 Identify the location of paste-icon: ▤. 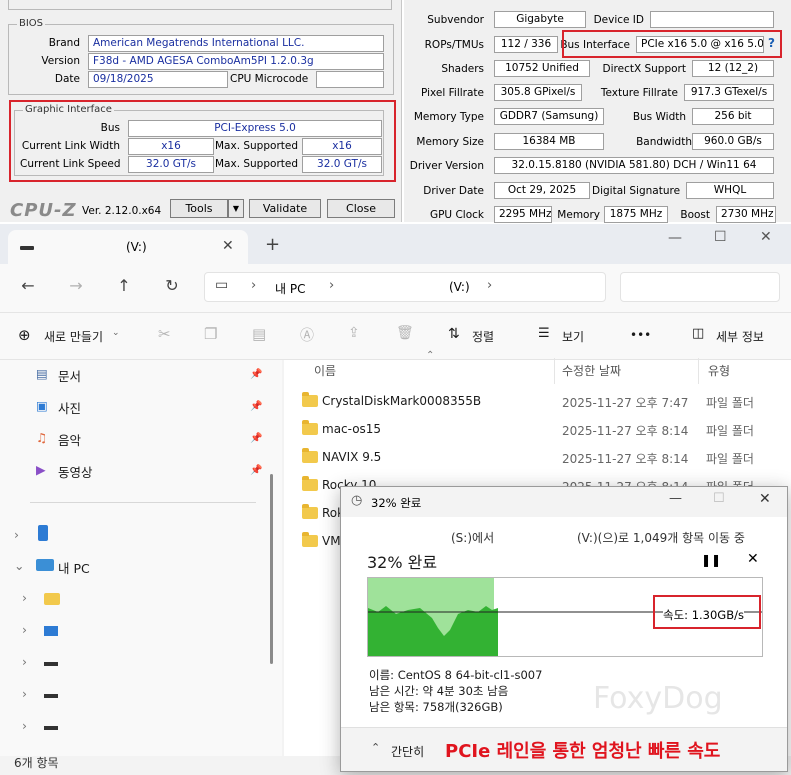
(259, 334).